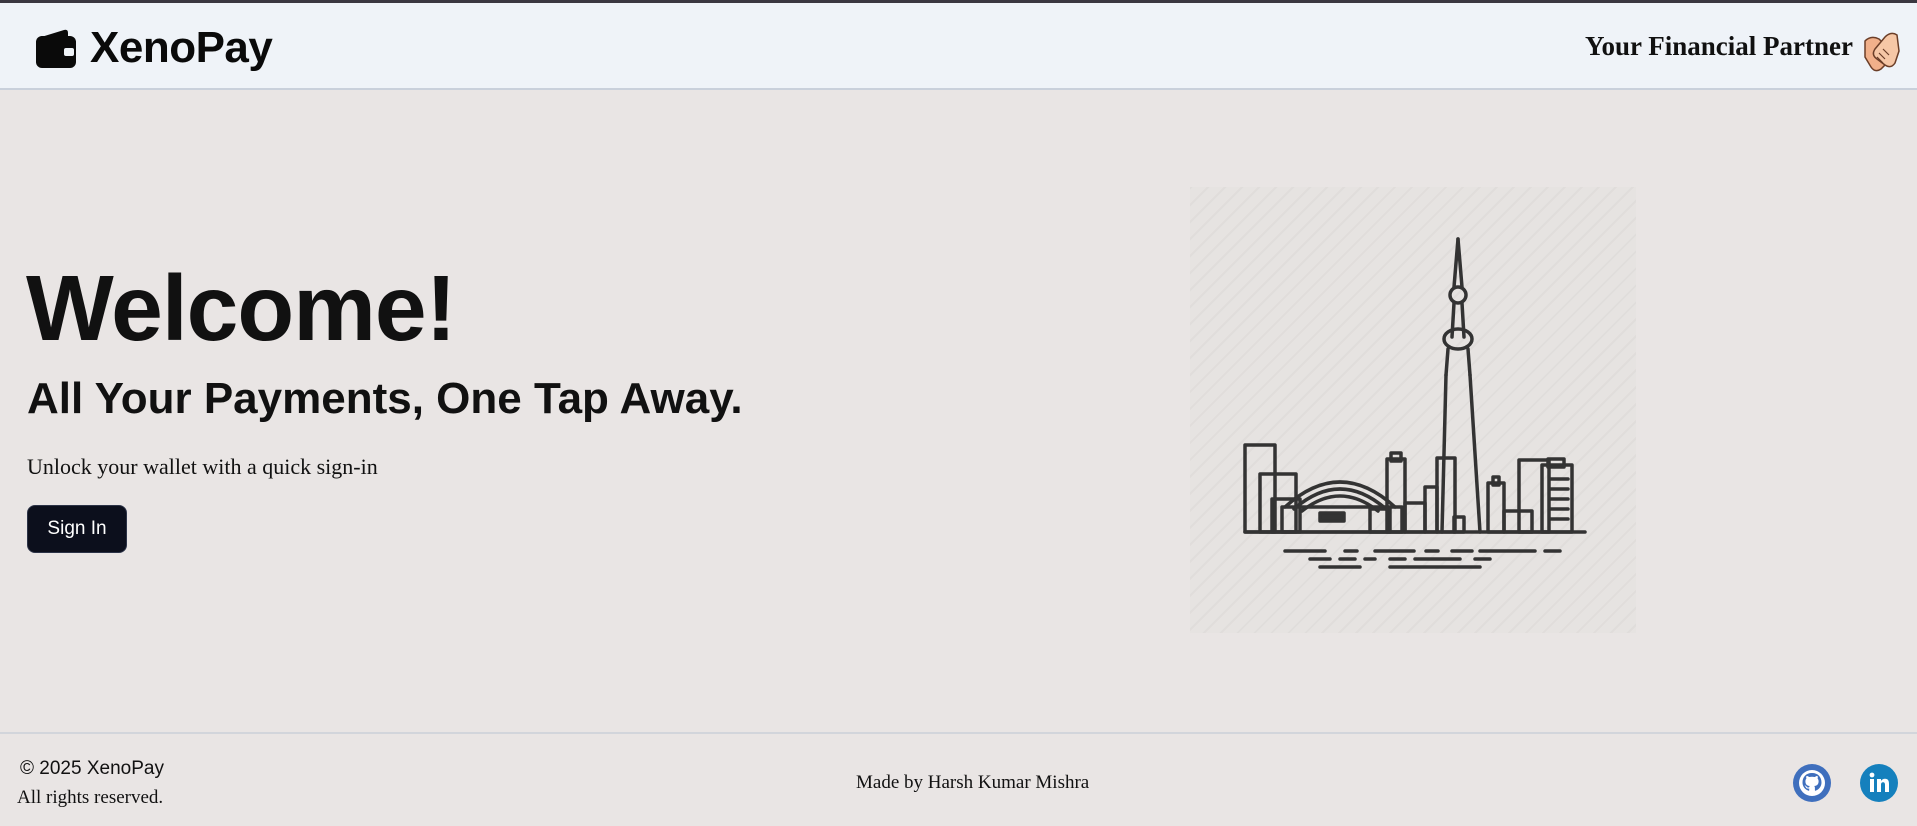 This screenshot has width=1917, height=826. What do you see at coordinates (385, 398) in the screenshot?
I see `hero-subtitle: All Your Payments, One Tap Away.` at bounding box center [385, 398].